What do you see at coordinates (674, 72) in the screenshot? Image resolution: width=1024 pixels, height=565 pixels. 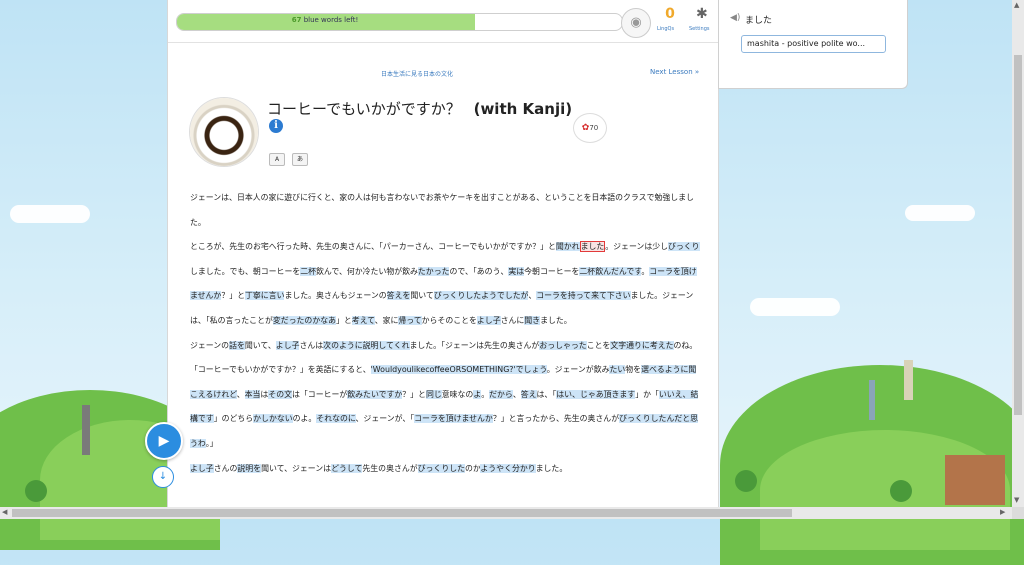 I see `next-lesson-link: Next Lesson »` at bounding box center [674, 72].